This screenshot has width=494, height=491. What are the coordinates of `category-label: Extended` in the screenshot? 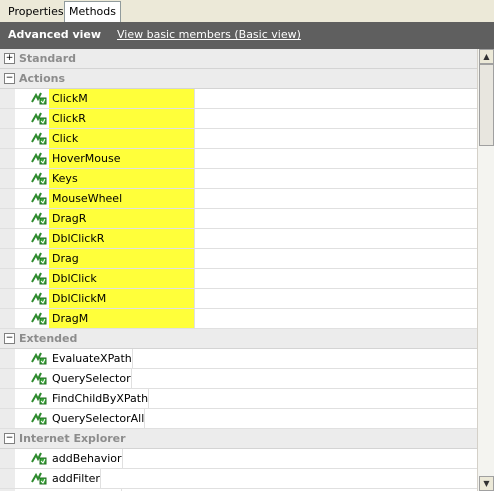 It's located at (48, 338).